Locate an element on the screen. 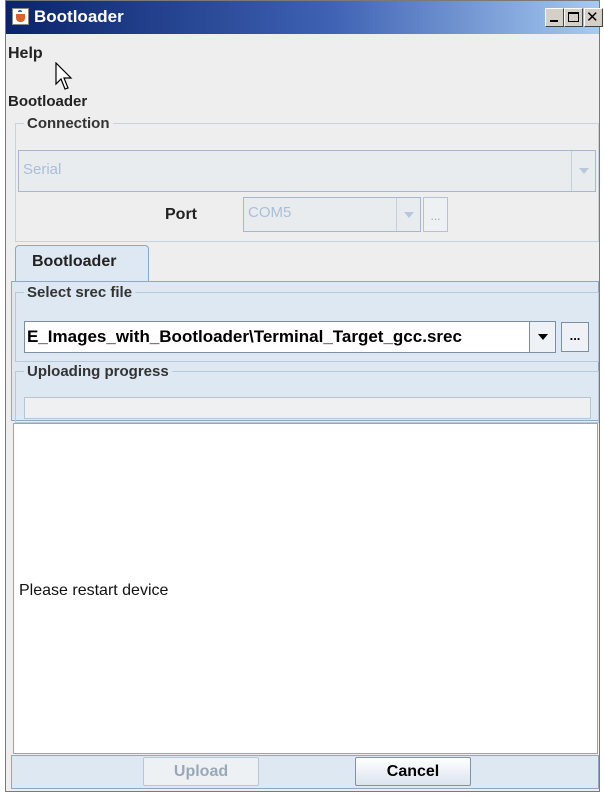 The width and height of the screenshot is (604, 795). maximize-icon is located at coordinates (573, 17).